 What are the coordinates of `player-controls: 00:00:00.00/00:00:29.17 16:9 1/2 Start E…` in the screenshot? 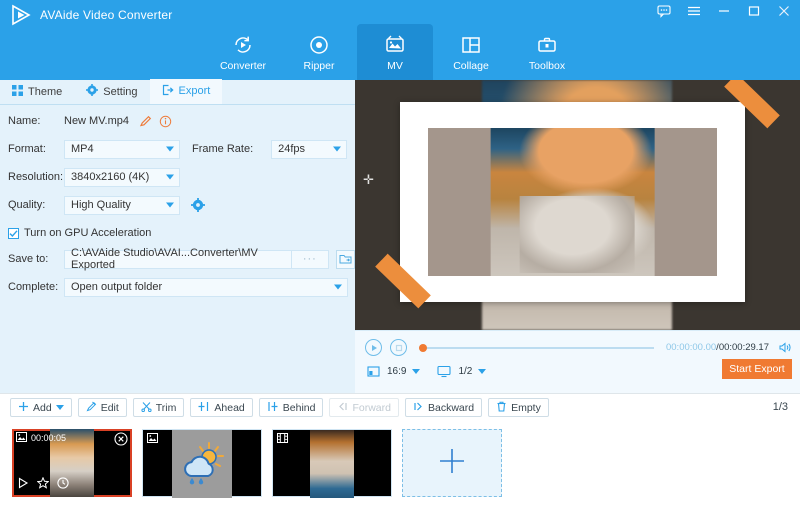 It's located at (577, 361).